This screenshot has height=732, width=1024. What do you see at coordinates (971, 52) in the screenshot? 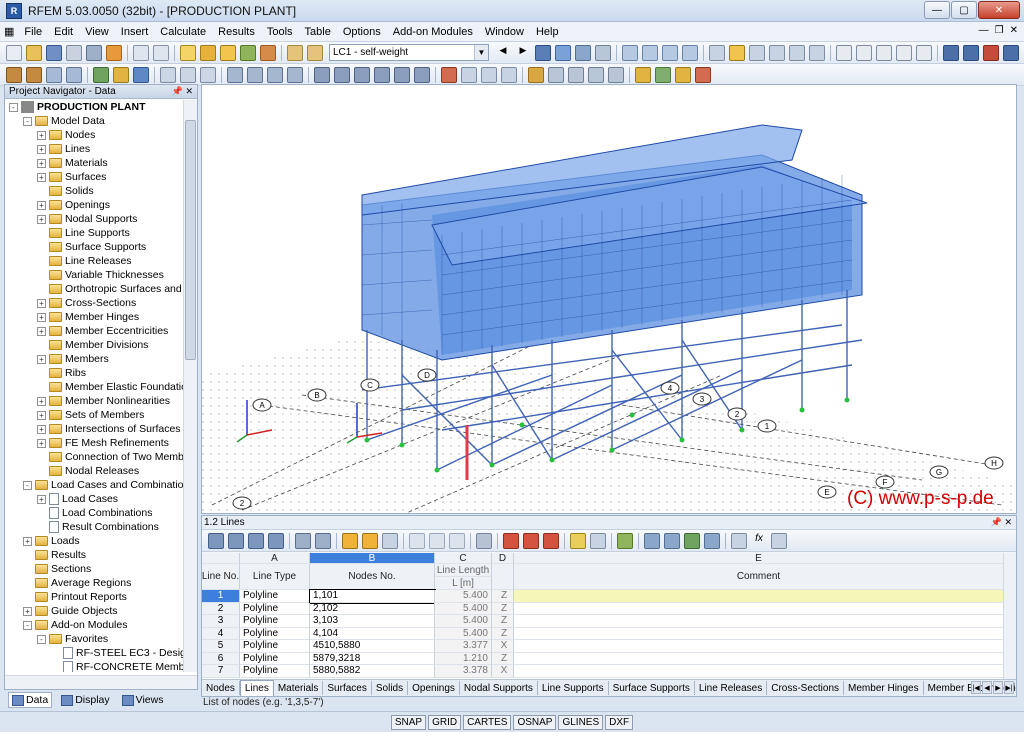
I see `tile-icon` at bounding box center [971, 52].